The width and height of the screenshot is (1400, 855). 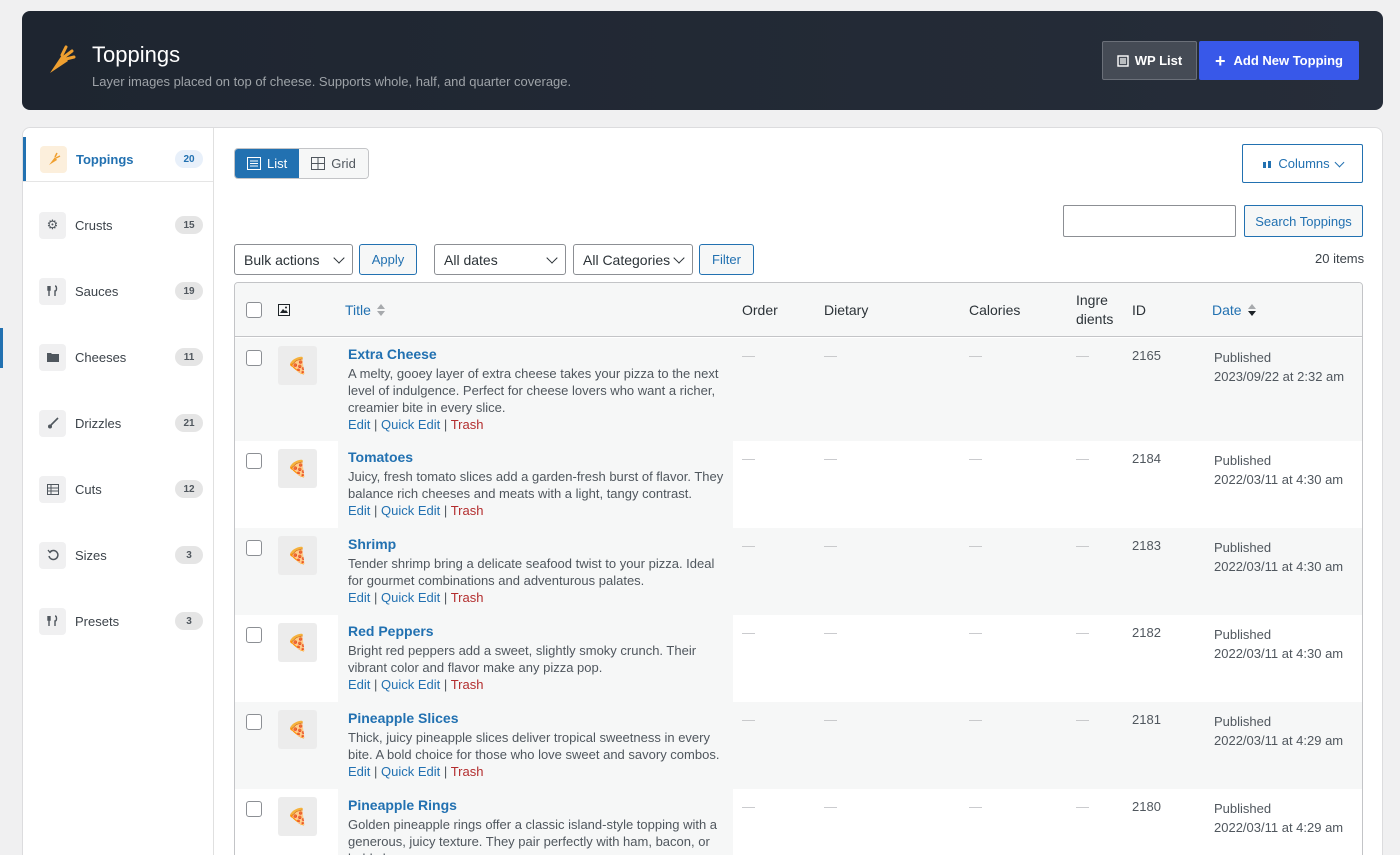 I want to click on add-new-topping-button: + Add New Topping, so click(x=1279, y=60).